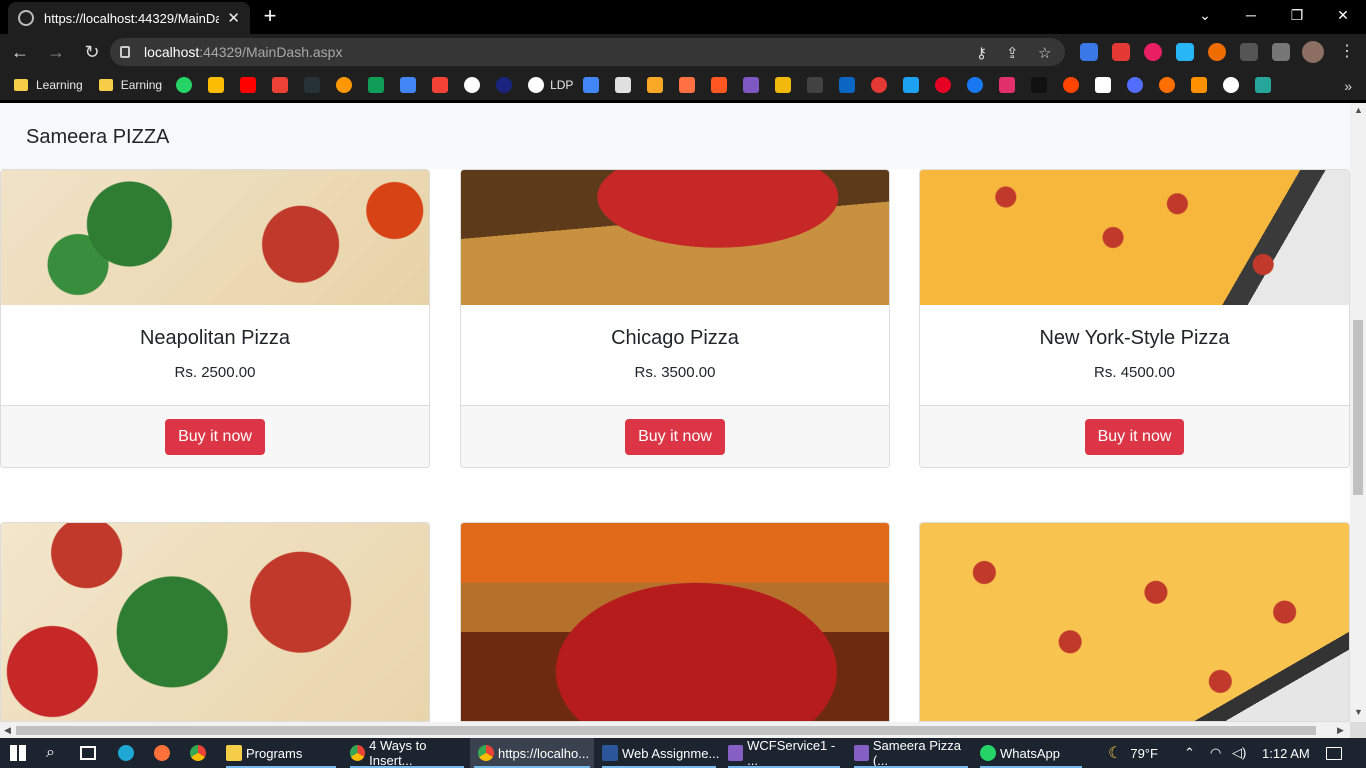  I want to click on forward-arrow-icon: →, so click(56, 52).